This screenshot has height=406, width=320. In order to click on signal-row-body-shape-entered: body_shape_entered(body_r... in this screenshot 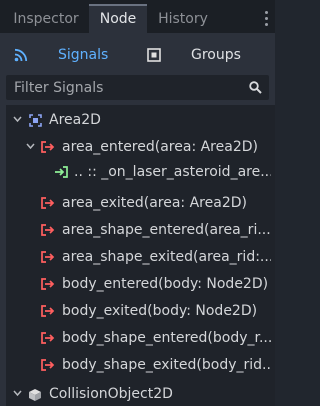, I will do `click(140, 338)`.